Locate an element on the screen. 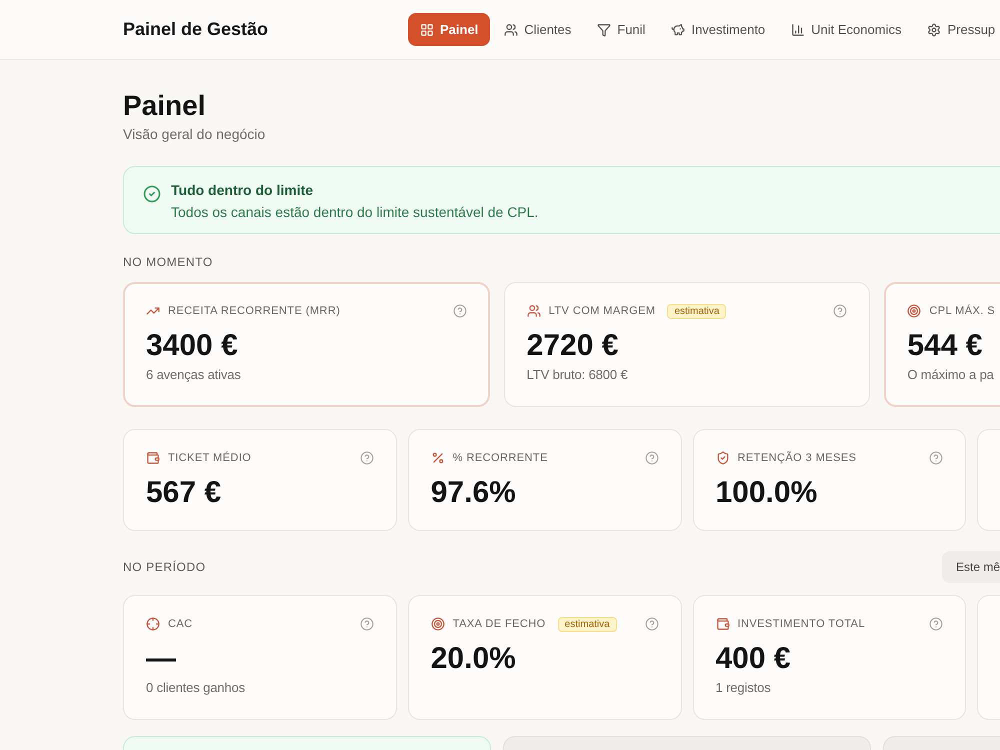  nav-tab: Funil is located at coordinates (621, 29).